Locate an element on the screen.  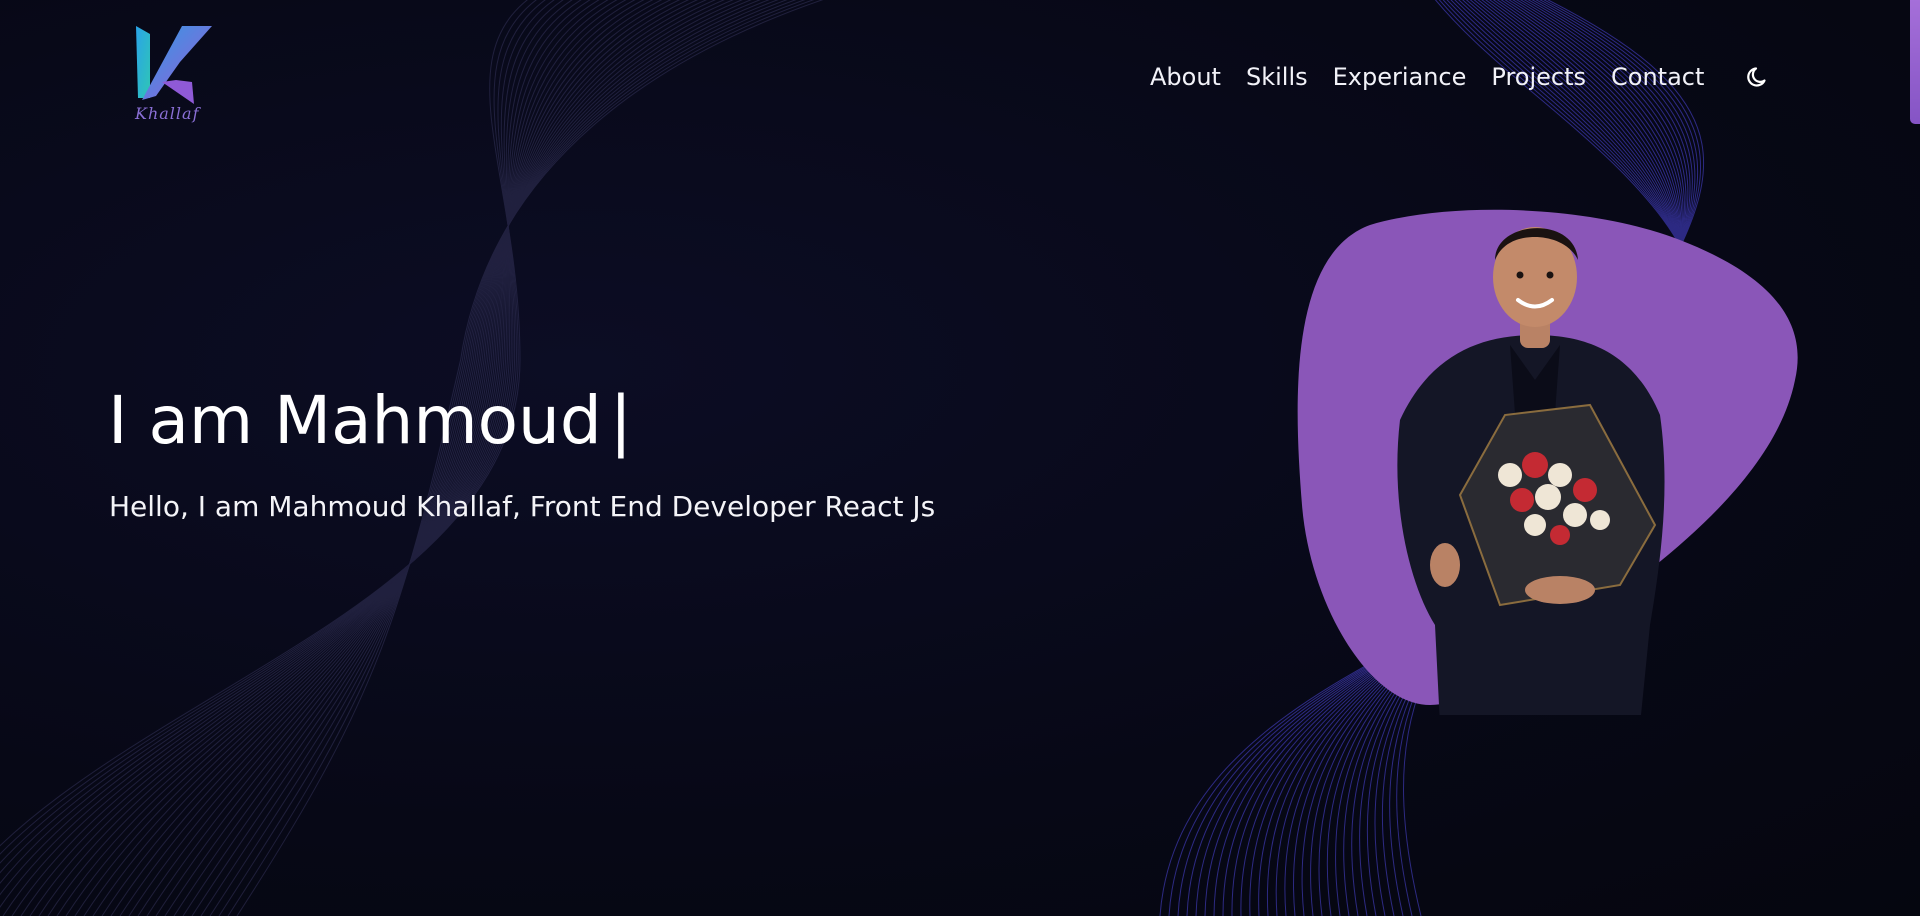
main-nav: About Skills Experiance Projects Contact is located at coordinates (1461, 77).